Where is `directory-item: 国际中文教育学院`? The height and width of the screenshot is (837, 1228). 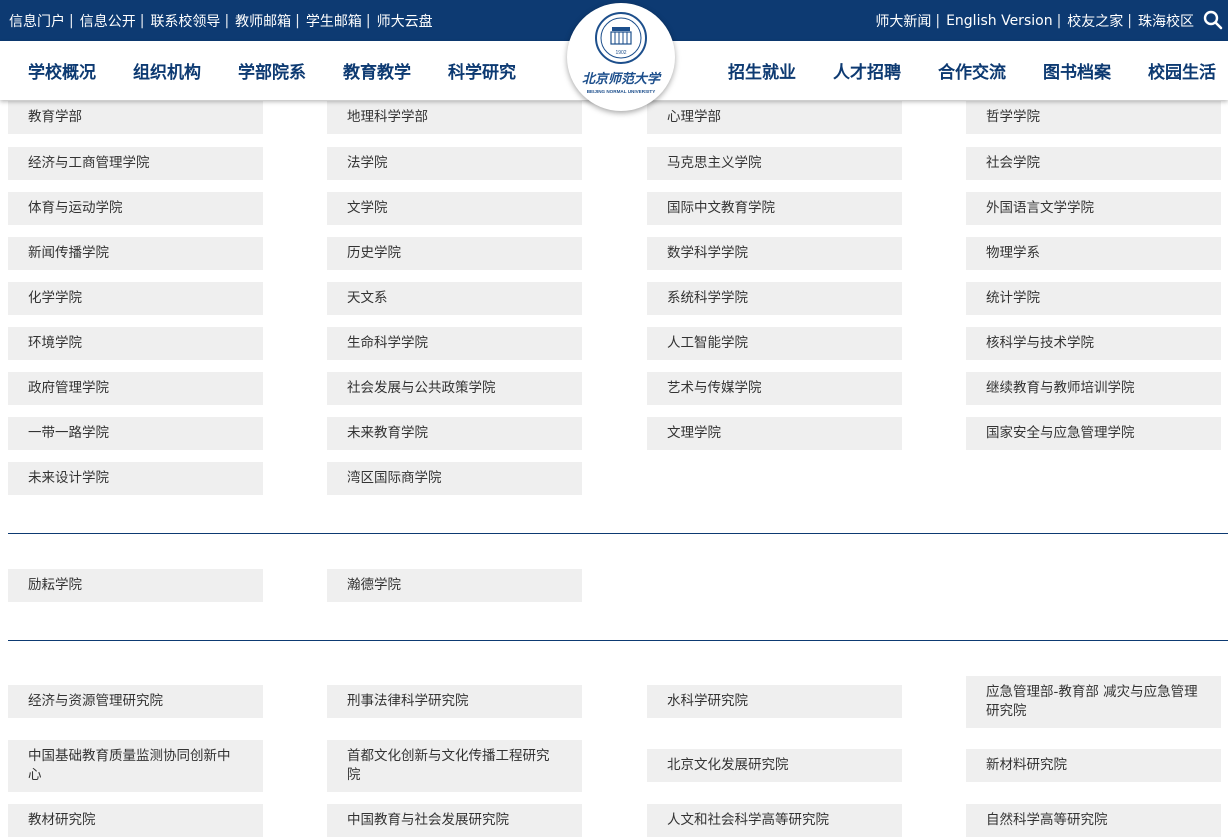
directory-item: 国际中文教育学院 is located at coordinates (774, 208).